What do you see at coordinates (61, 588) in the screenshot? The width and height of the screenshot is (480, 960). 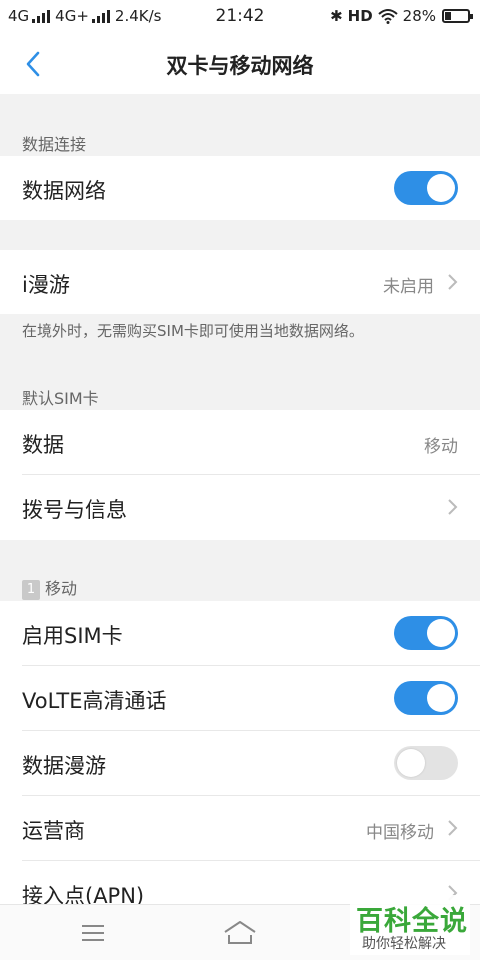 I see `sim1-carrier-label: 移动` at bounding box center [61, 588].